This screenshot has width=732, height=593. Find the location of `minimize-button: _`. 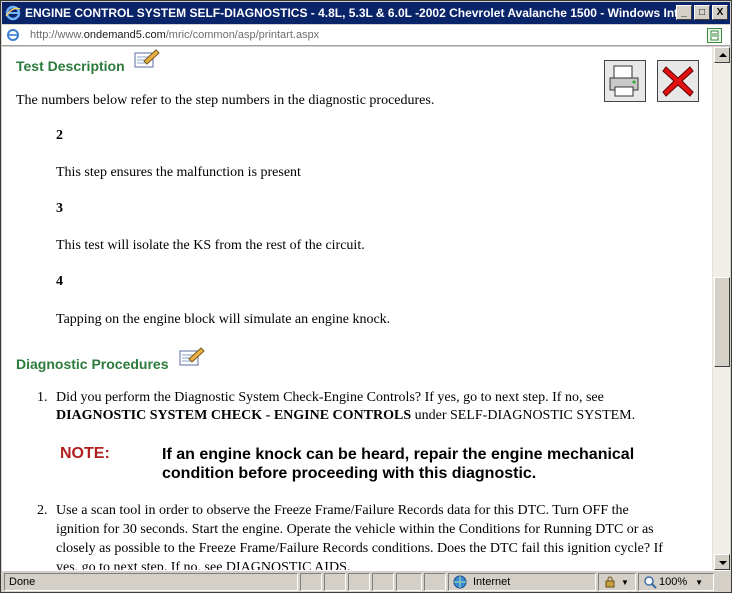

minimize-button: _ is located at coordinates (684, 12).